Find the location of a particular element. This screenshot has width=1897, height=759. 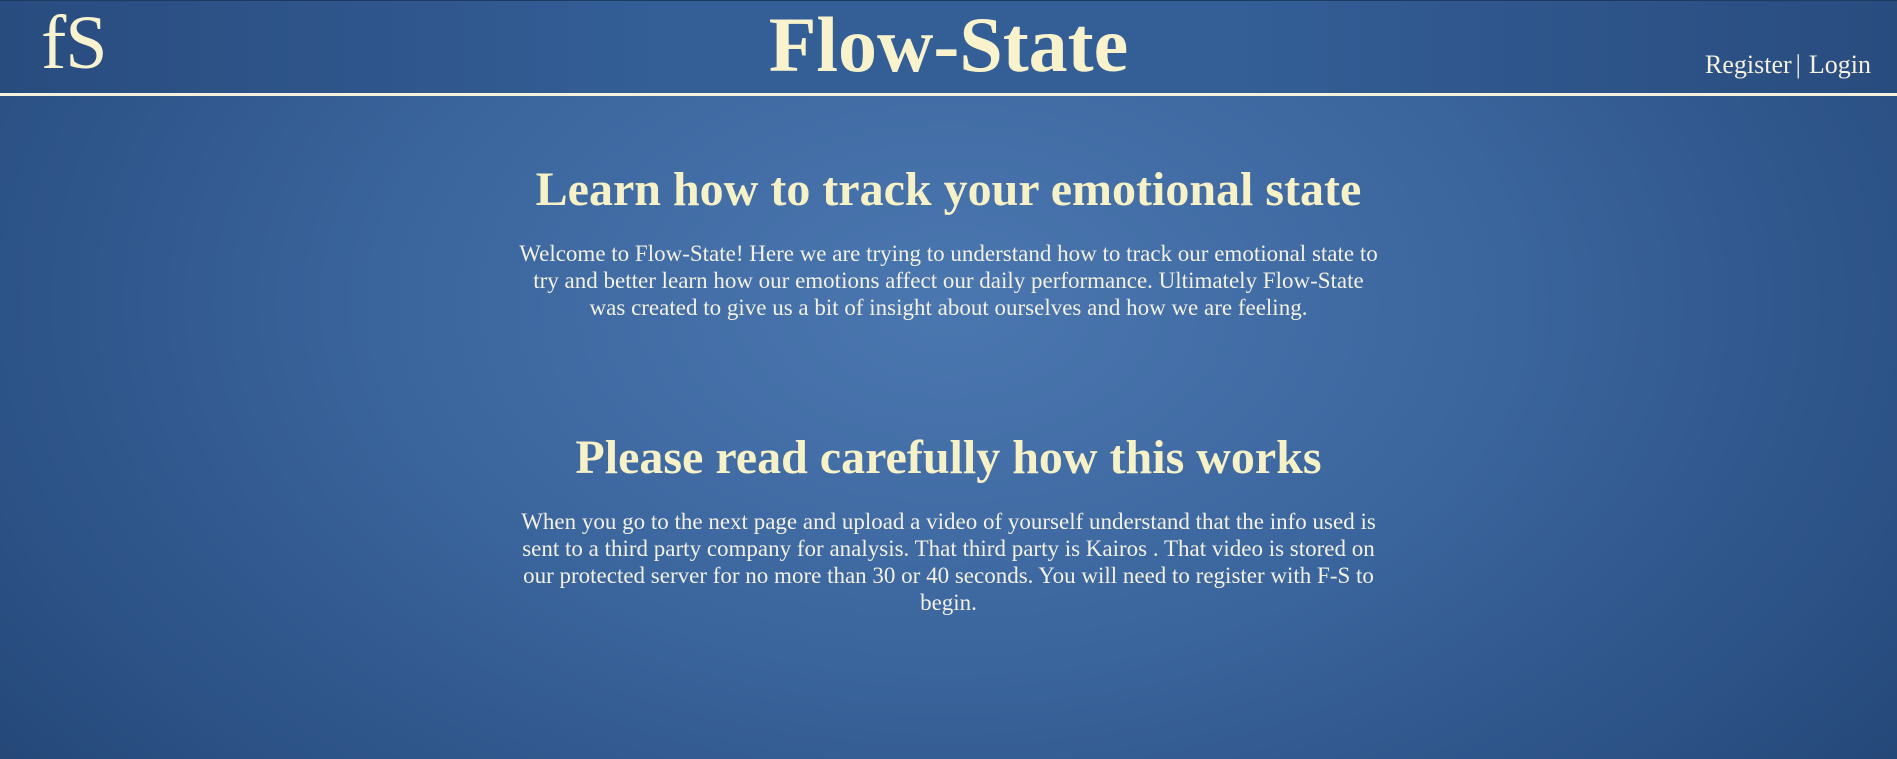

login-link: Login is located at coordinates (1840, 64).